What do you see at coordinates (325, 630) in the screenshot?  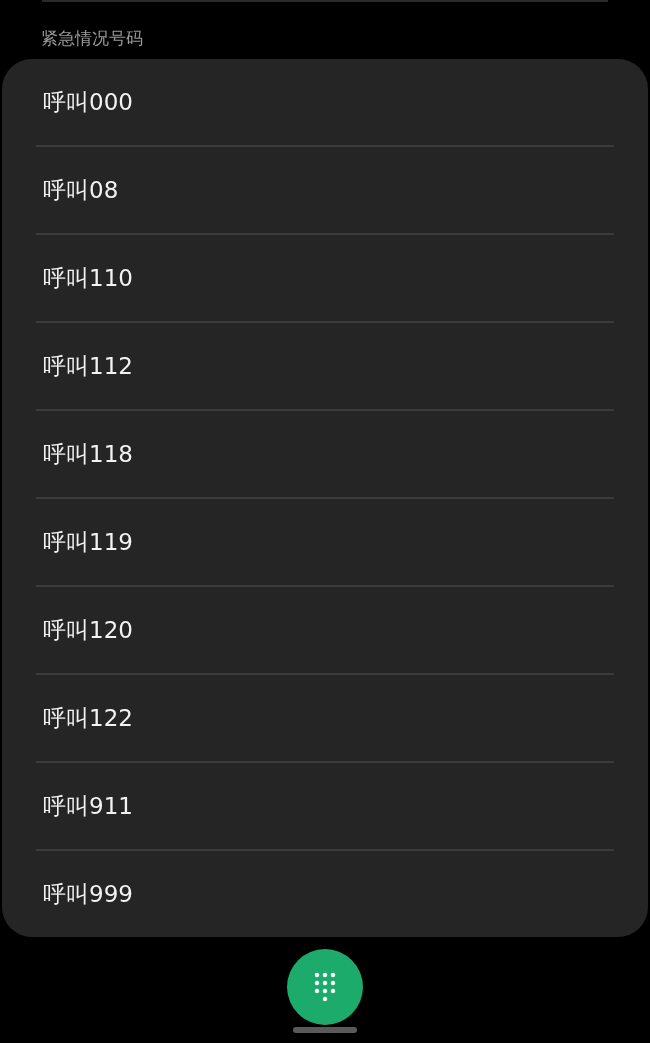 I see `call-item: 呼叫120` at bounding box center [325, 630].